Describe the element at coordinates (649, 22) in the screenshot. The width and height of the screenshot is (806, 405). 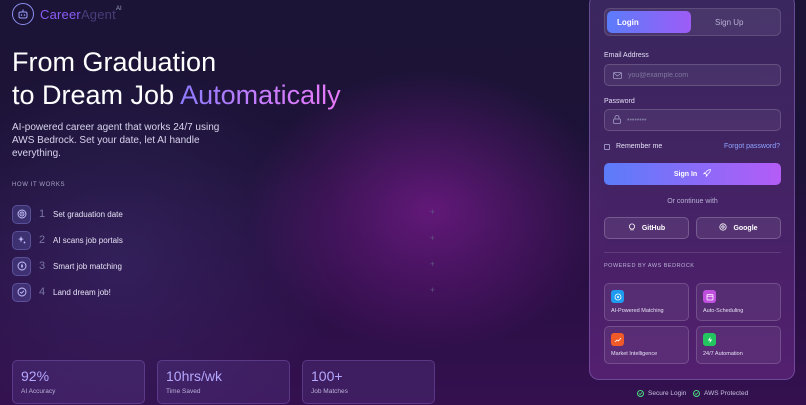
I see `tab-login: Login` at that location.